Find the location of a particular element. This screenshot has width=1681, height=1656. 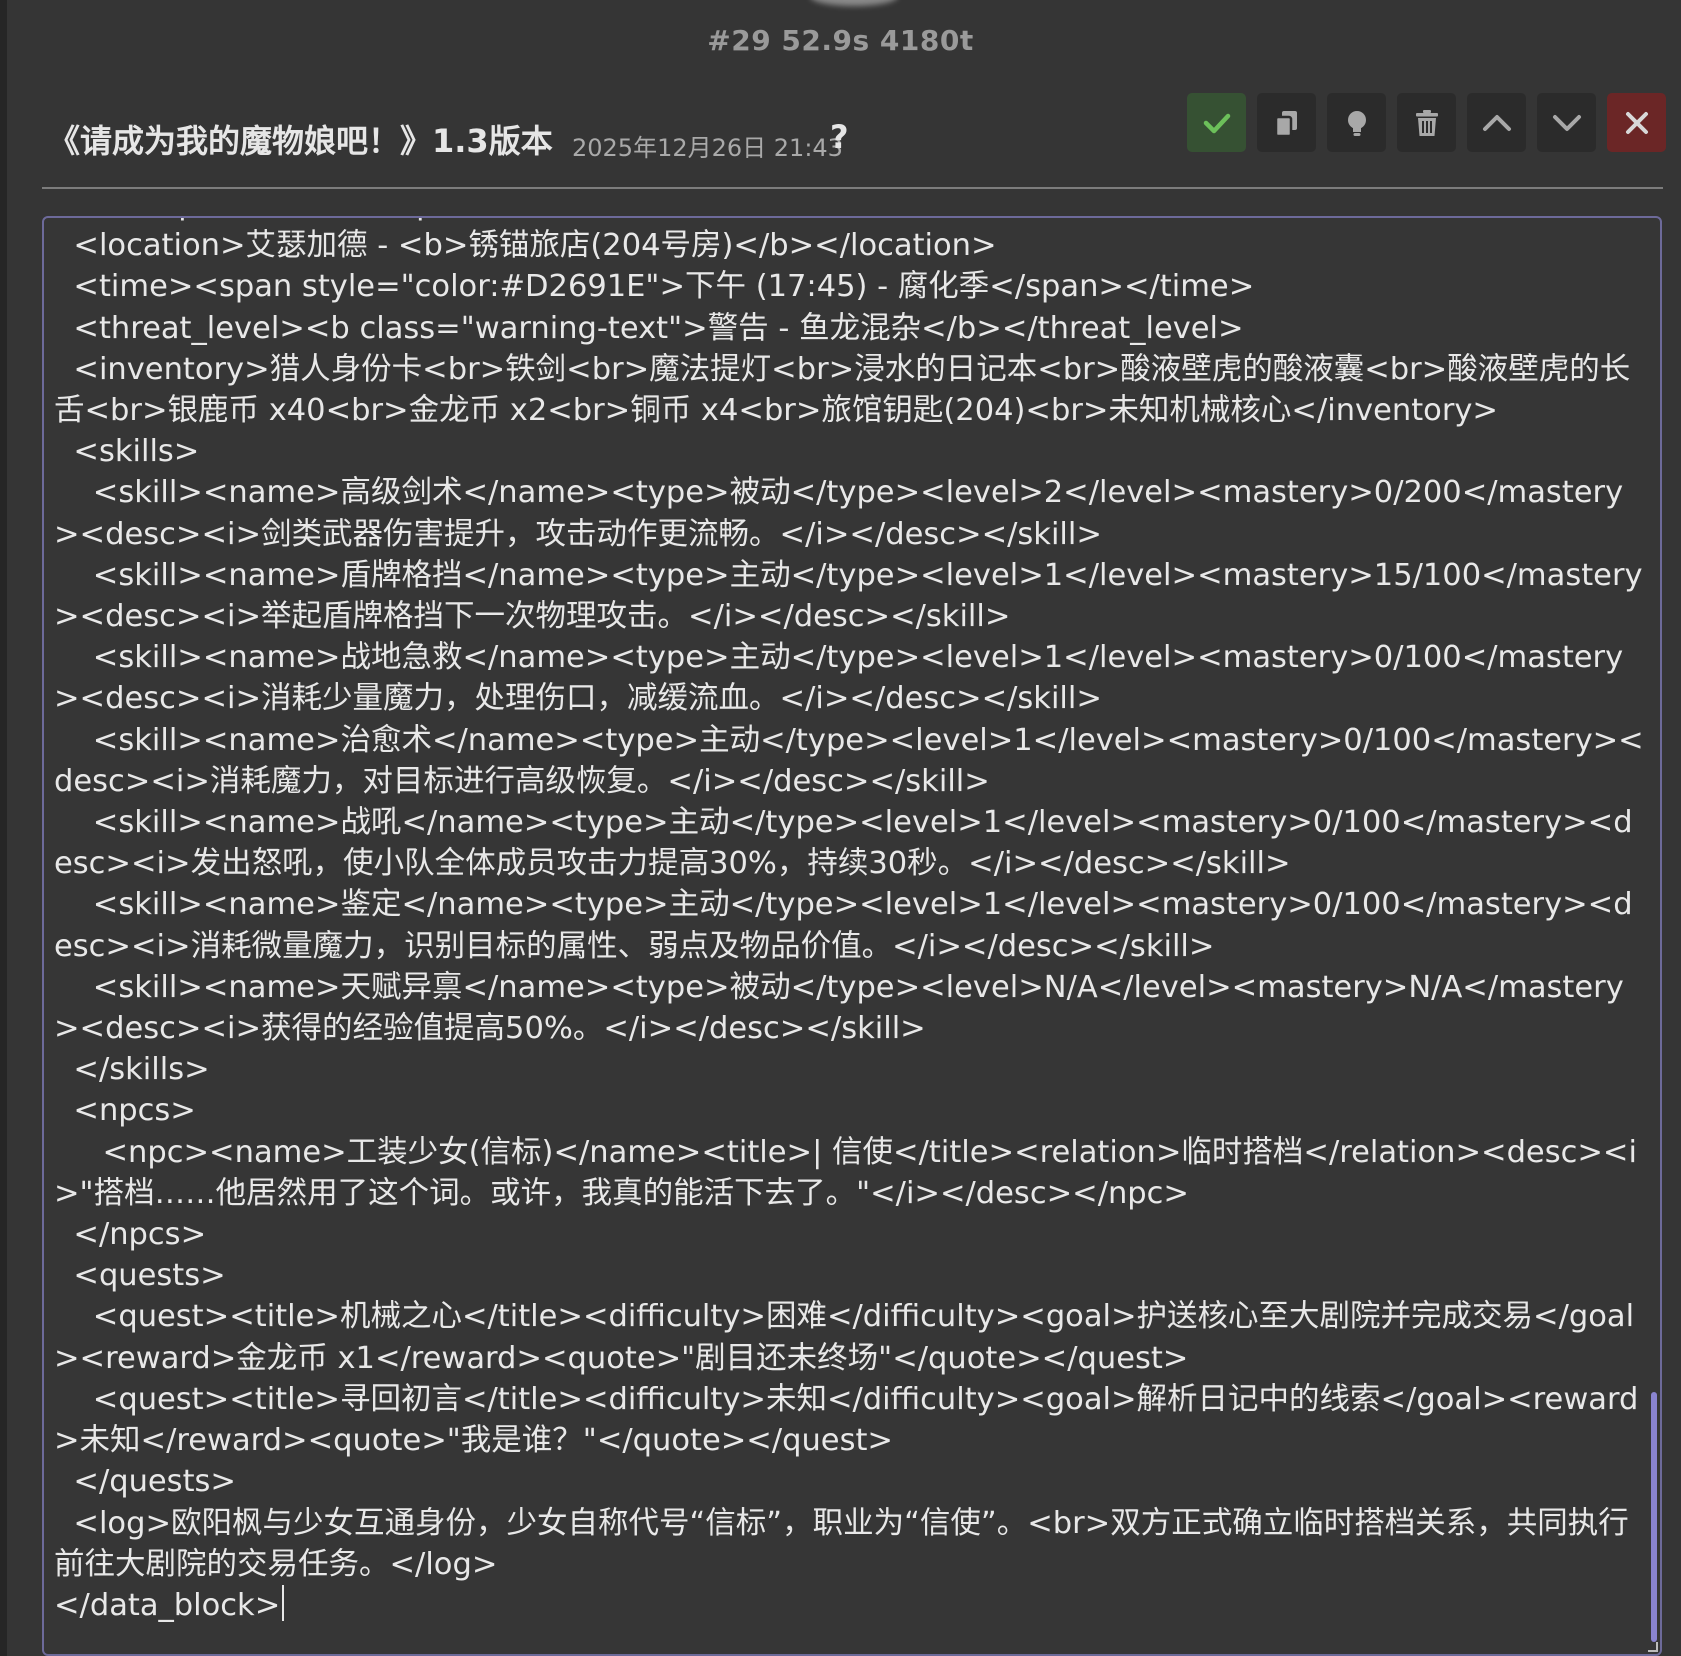

chevron-down-icon is located at coordinates (1566, 122).